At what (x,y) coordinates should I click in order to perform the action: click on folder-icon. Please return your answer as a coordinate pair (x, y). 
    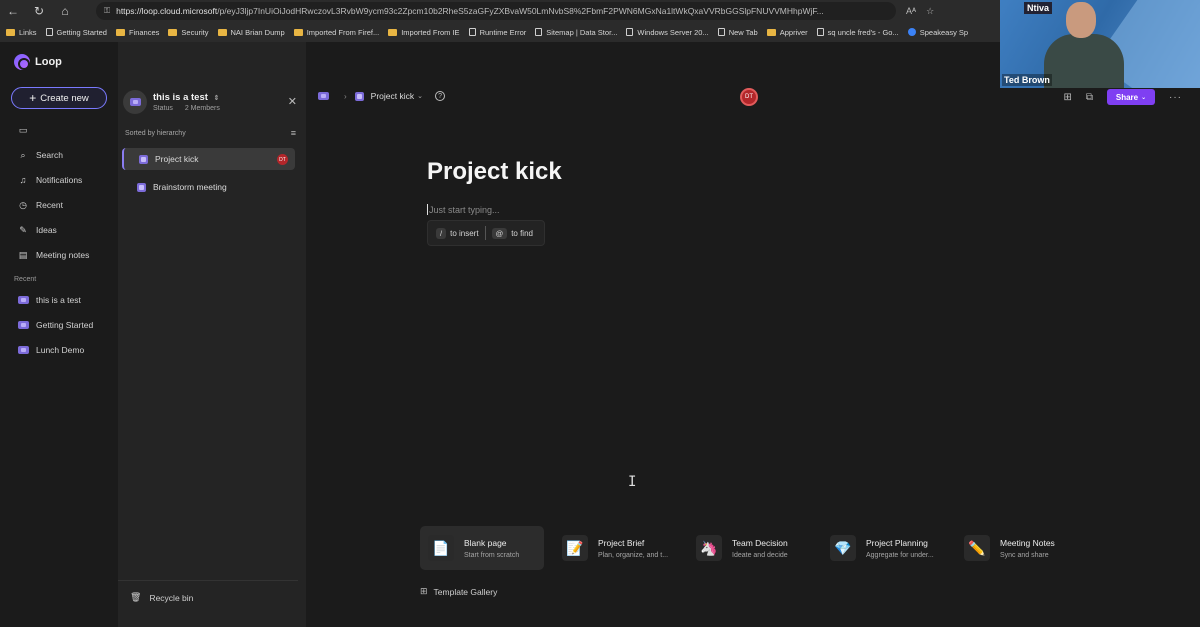
    Looking at the image, I should click on (771, 32).